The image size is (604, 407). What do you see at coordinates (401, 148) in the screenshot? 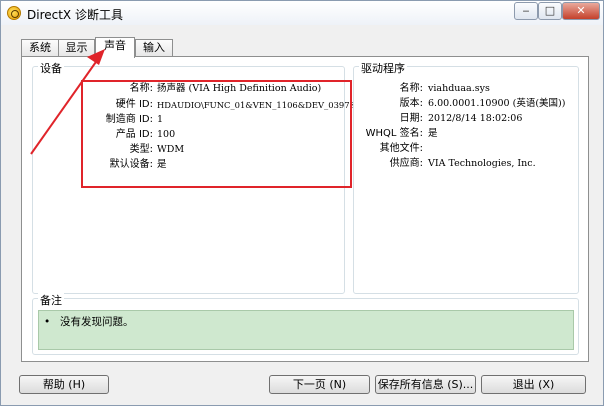
I see `driver-other-files-label: 其他文件:` at bounding box center [401, 148].